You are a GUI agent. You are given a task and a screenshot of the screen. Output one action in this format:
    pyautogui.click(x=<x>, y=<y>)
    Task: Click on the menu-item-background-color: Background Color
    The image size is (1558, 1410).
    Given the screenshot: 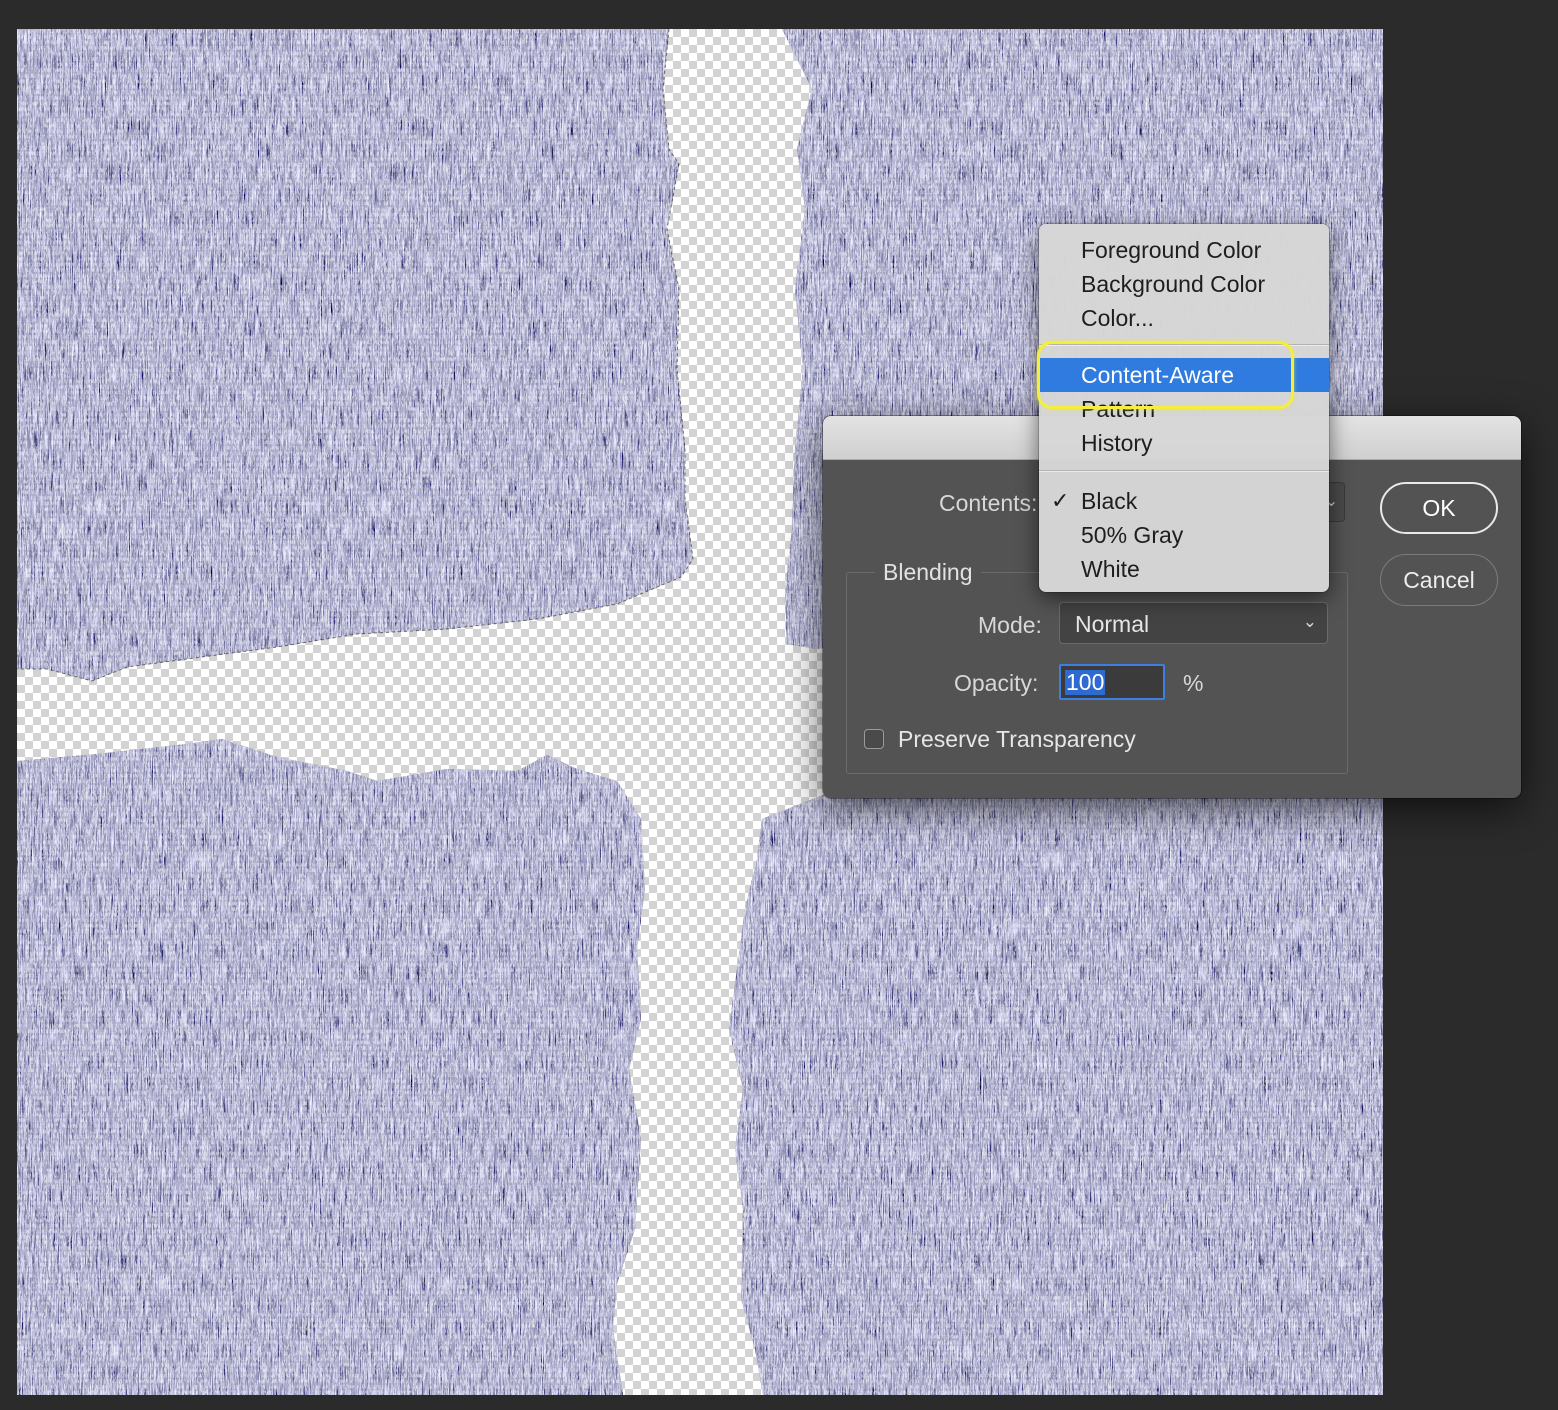 What is the action you would take?
    pyautogui.click(x=1184, y=284)
    